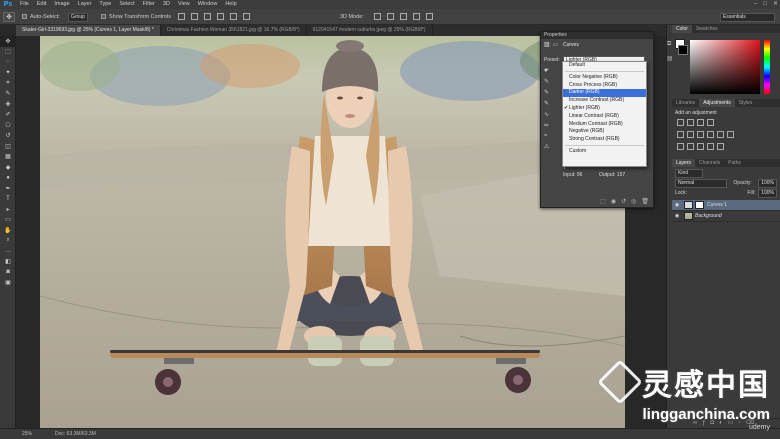 Image resolution: width=780 pixels, height=439 pixels. What do you see at coordinates (8, 83) in the screenshot?
I see `crop-icon: ⌗` at bounding box center [8, 83].